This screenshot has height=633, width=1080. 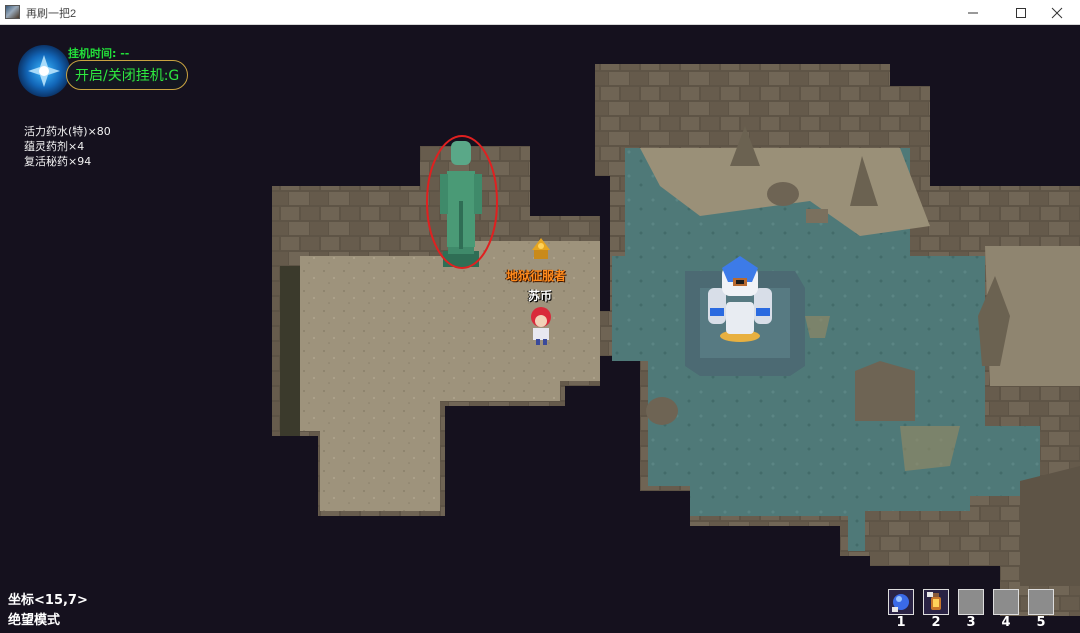 I want to click on afk-toggle-button: 开启/关闭挂机:G, so click(x=127, y=75).